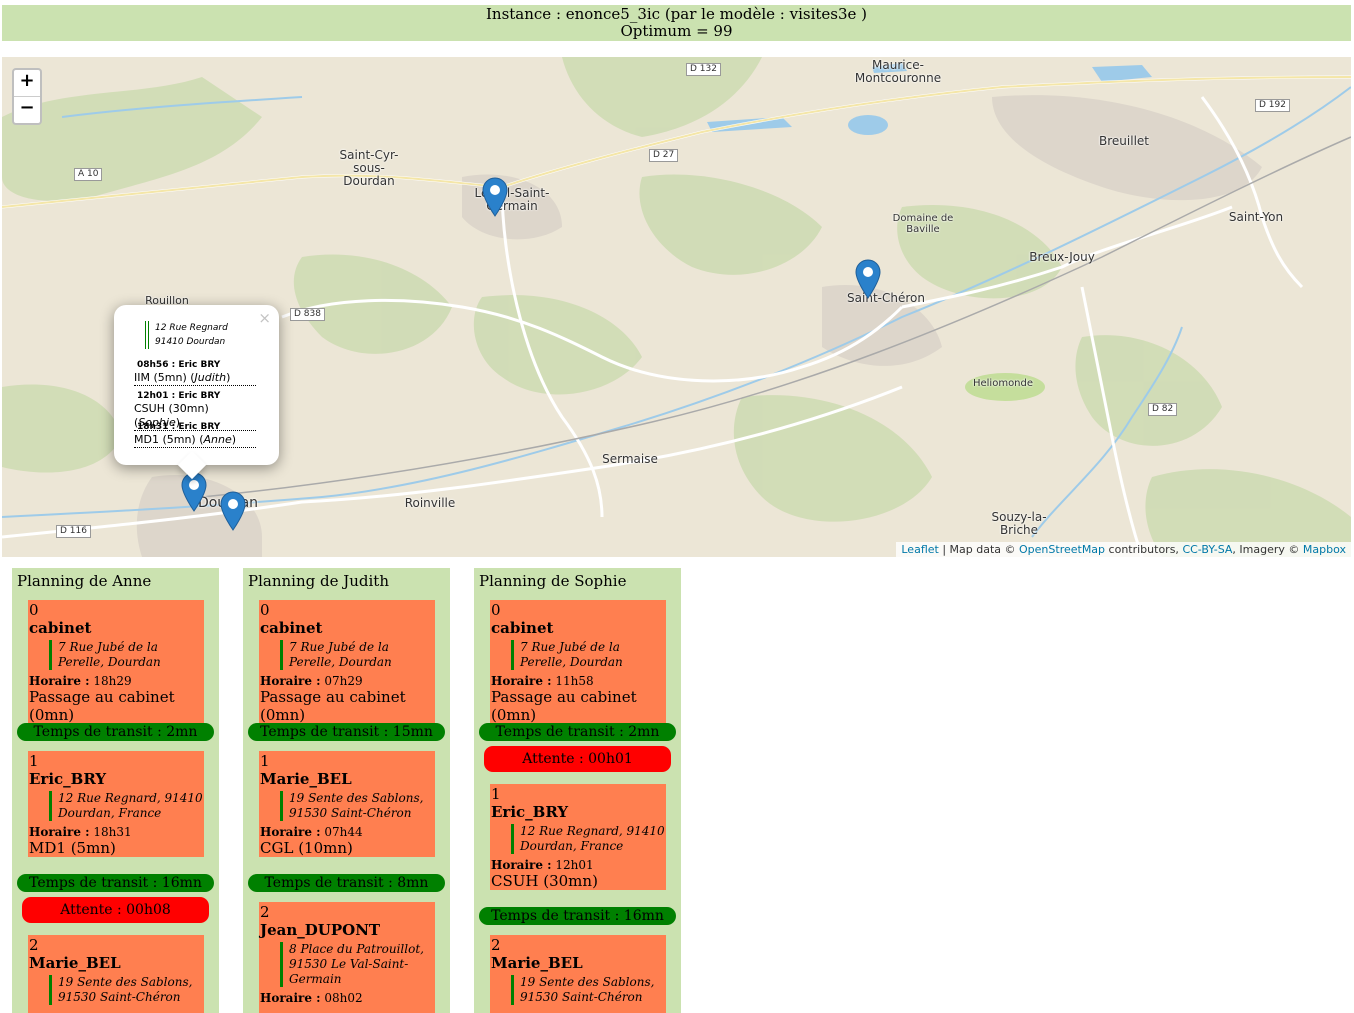  Describe the element at coordinates (73, 531) in the screenshot. I see `road-label: D 116` at that location.